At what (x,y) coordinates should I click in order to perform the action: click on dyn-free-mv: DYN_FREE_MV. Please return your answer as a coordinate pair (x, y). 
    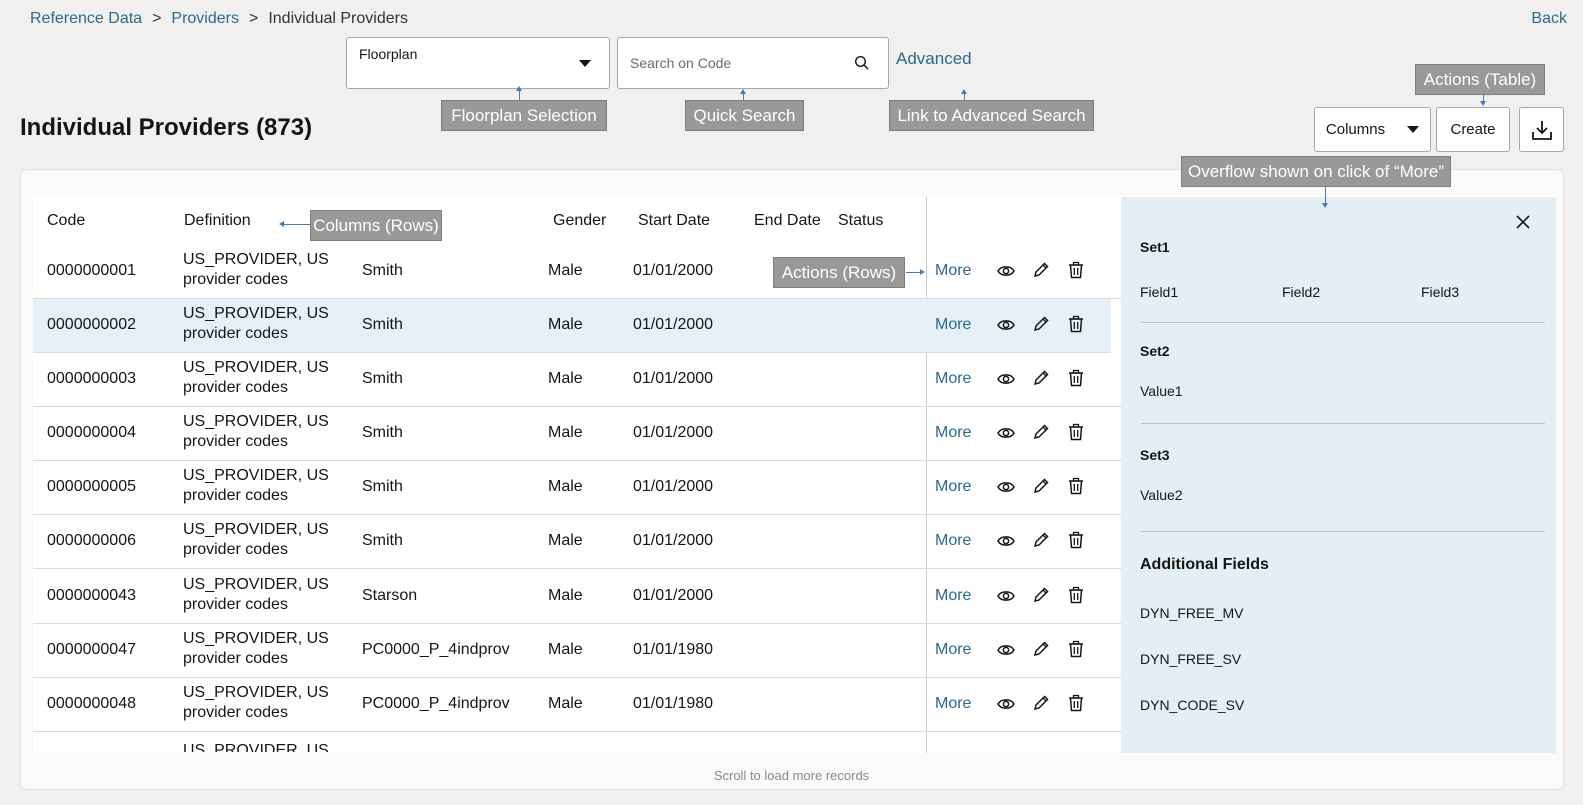
    Looking at the image, I should click on (1192, 613).